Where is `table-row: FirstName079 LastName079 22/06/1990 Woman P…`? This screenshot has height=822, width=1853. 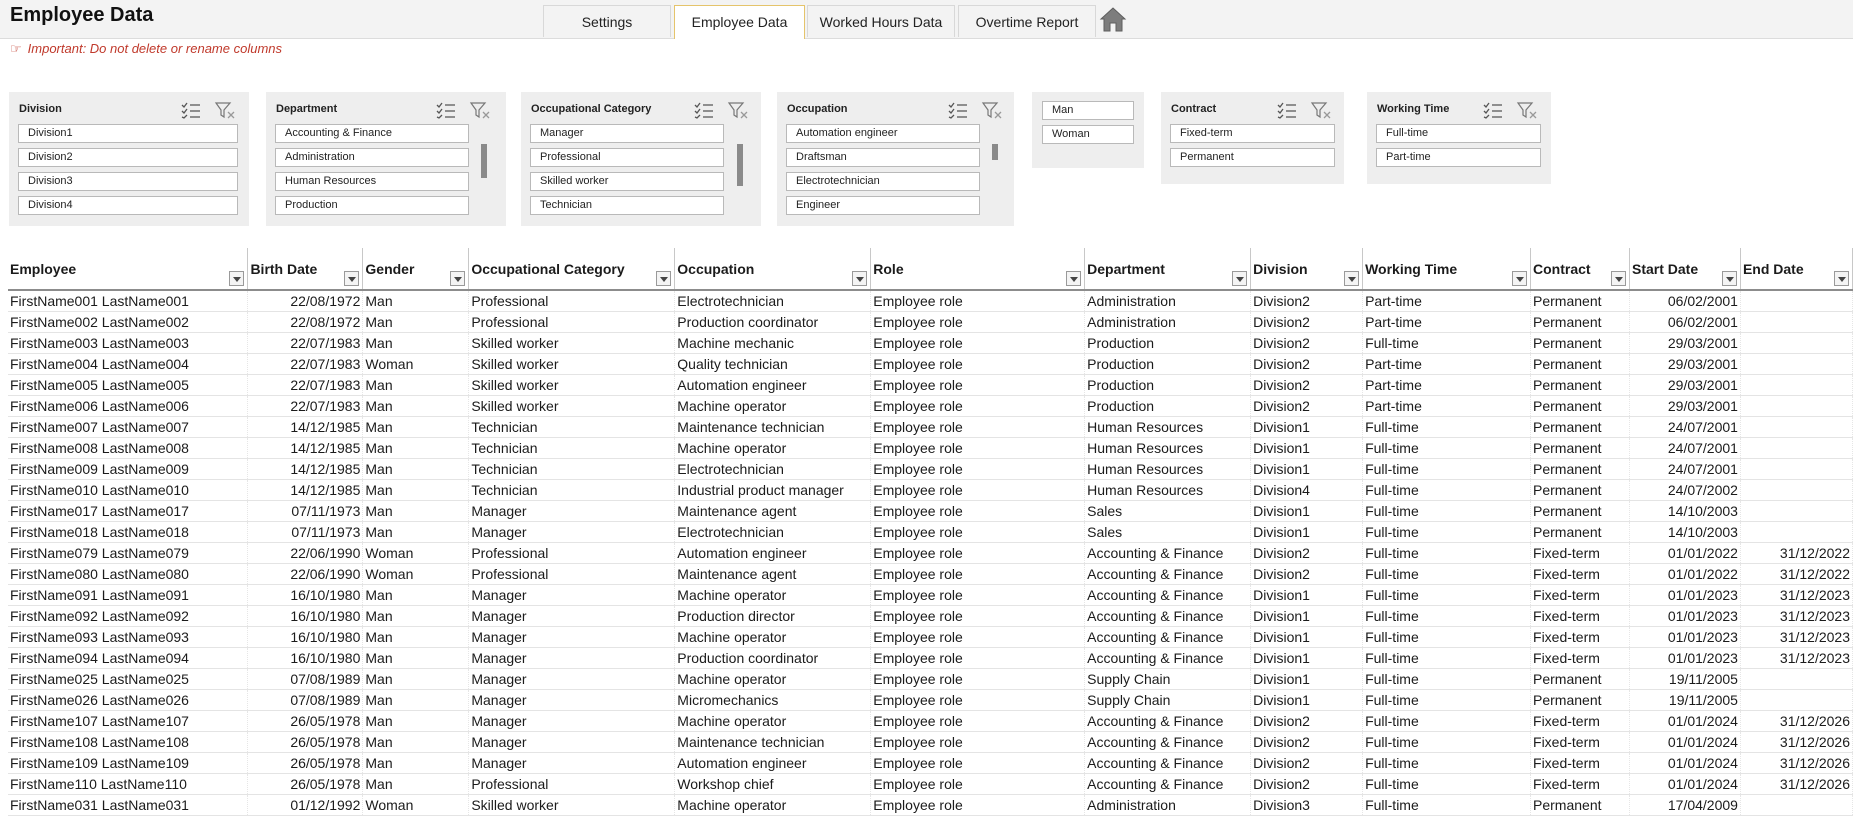
table-row: FirstName079 LastName079 22/06/1990 Woman P… is located at coordinates (930, 553).